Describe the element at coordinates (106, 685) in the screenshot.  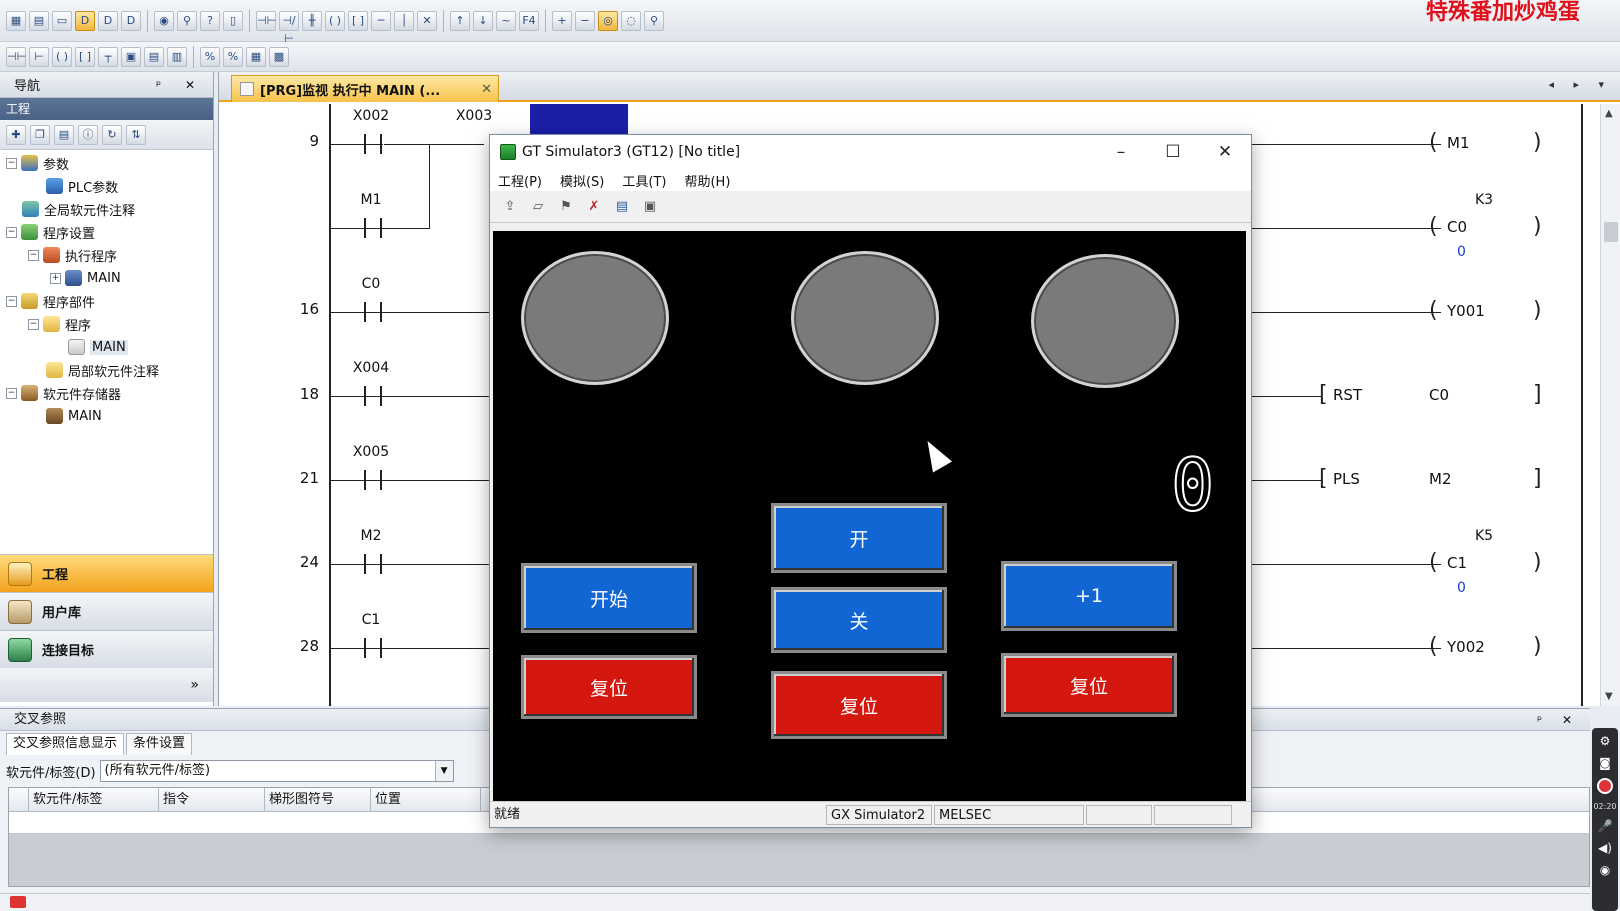
I see `nav-more-button: »` at that location.